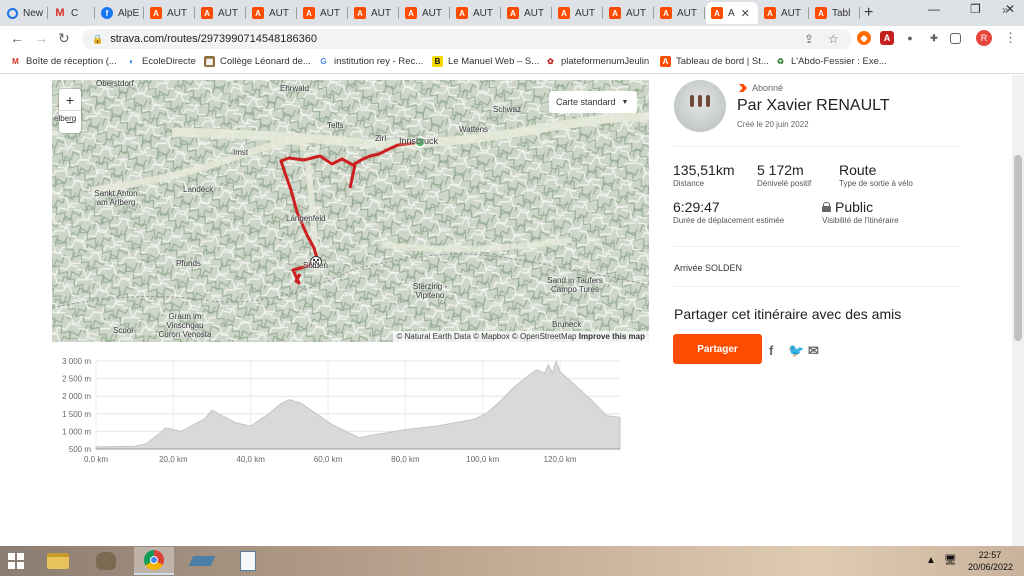  Describe the element at coordinates (860, 220) in the screenshot. I see `stat-label: Visibilité de l'itinéraire` at that location.